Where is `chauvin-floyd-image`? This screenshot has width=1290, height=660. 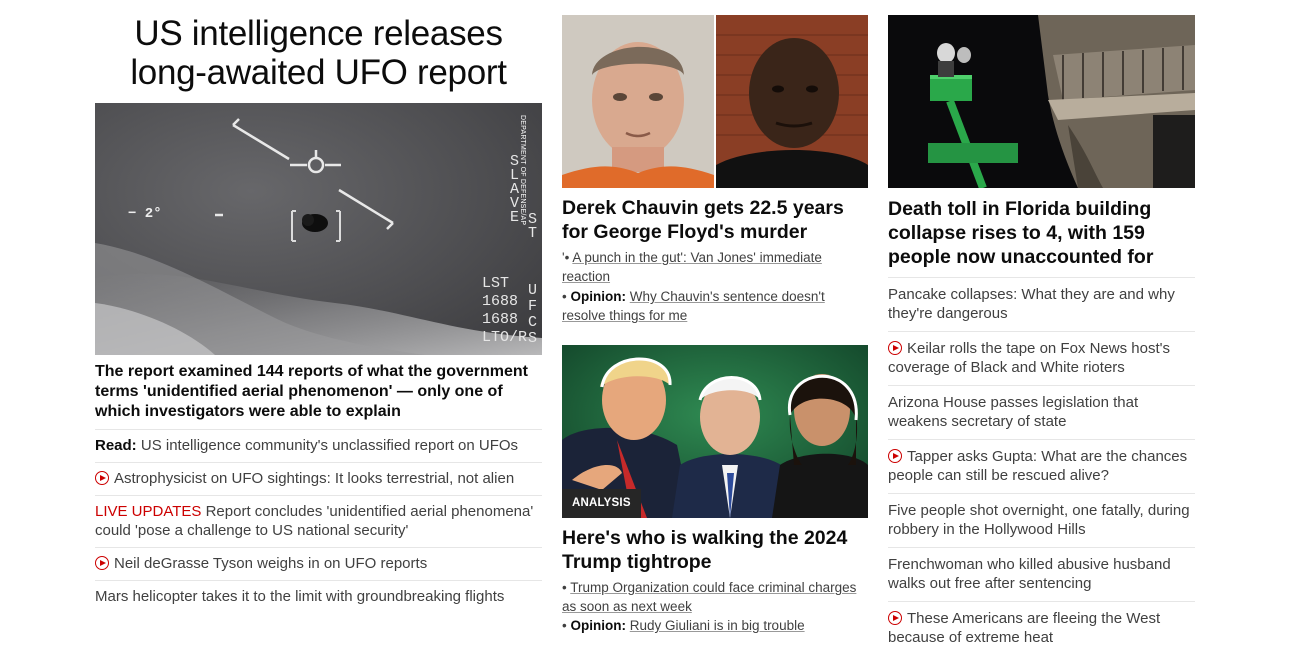 chauvin-floyd-image is located at coordinates (715, 101).